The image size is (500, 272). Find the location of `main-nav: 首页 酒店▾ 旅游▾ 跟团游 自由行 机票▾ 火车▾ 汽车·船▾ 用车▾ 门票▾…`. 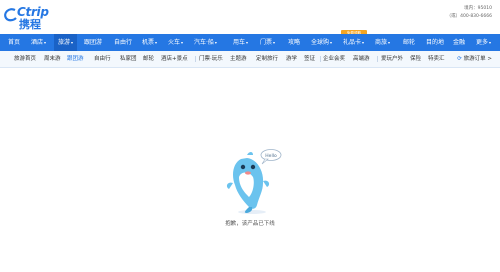

main-nav: 首页 酒店▾ 旅游▾ 跟团游 自由行 机票▾ 火车▾ 汽车·船▾ 用车▾ 门票▾… is located at coordinates (250, 42).